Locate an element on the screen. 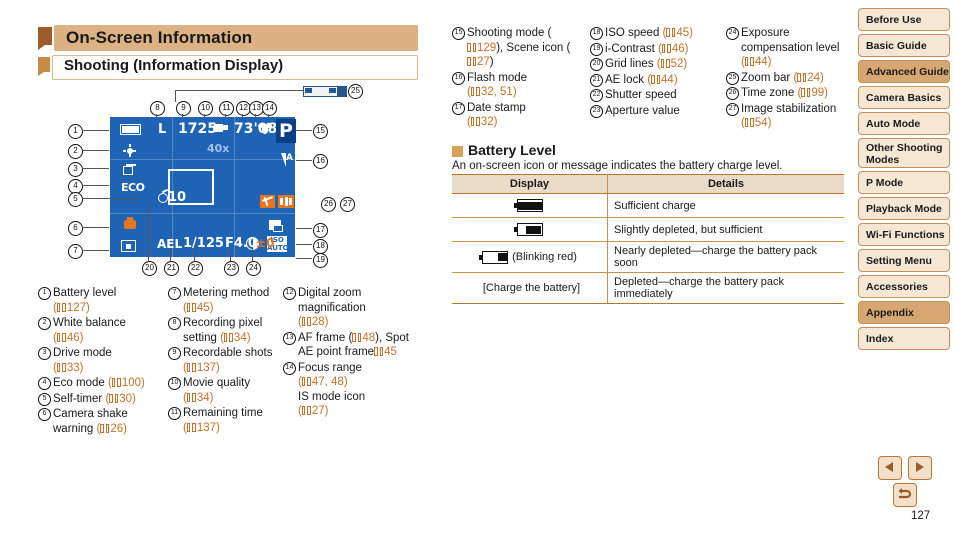  page-number: 127 is located at coordinates (921, 516).